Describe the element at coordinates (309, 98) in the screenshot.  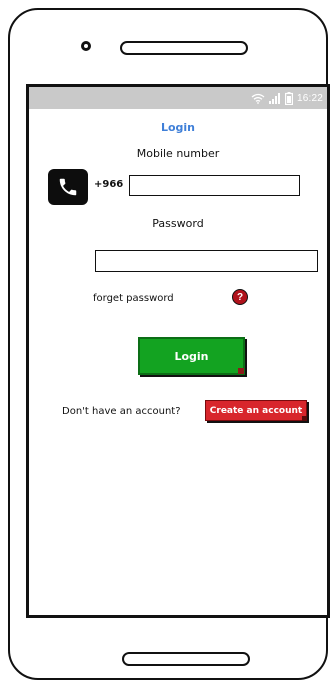
I see `status-time: 16:22` at that location.